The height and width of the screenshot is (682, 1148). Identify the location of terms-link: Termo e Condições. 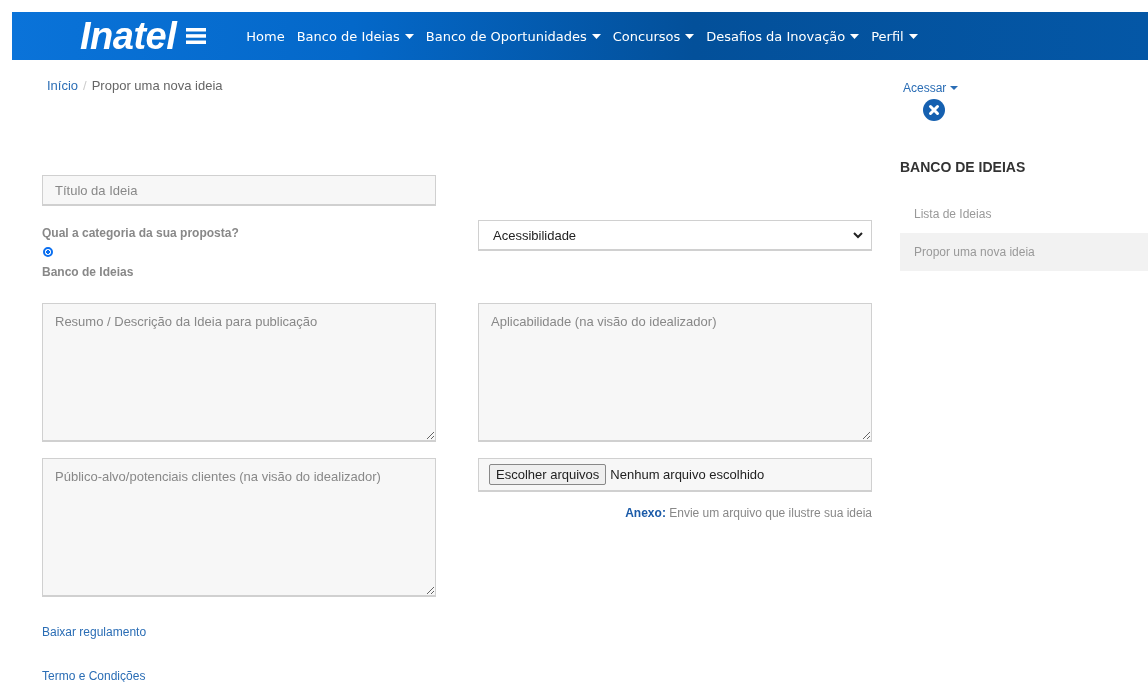
(94, 675).